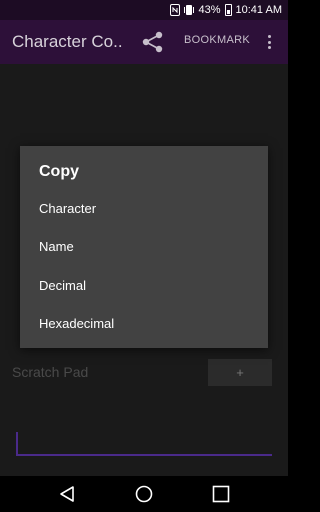  I want to click on scratch-pad-input, so click(144, 444).